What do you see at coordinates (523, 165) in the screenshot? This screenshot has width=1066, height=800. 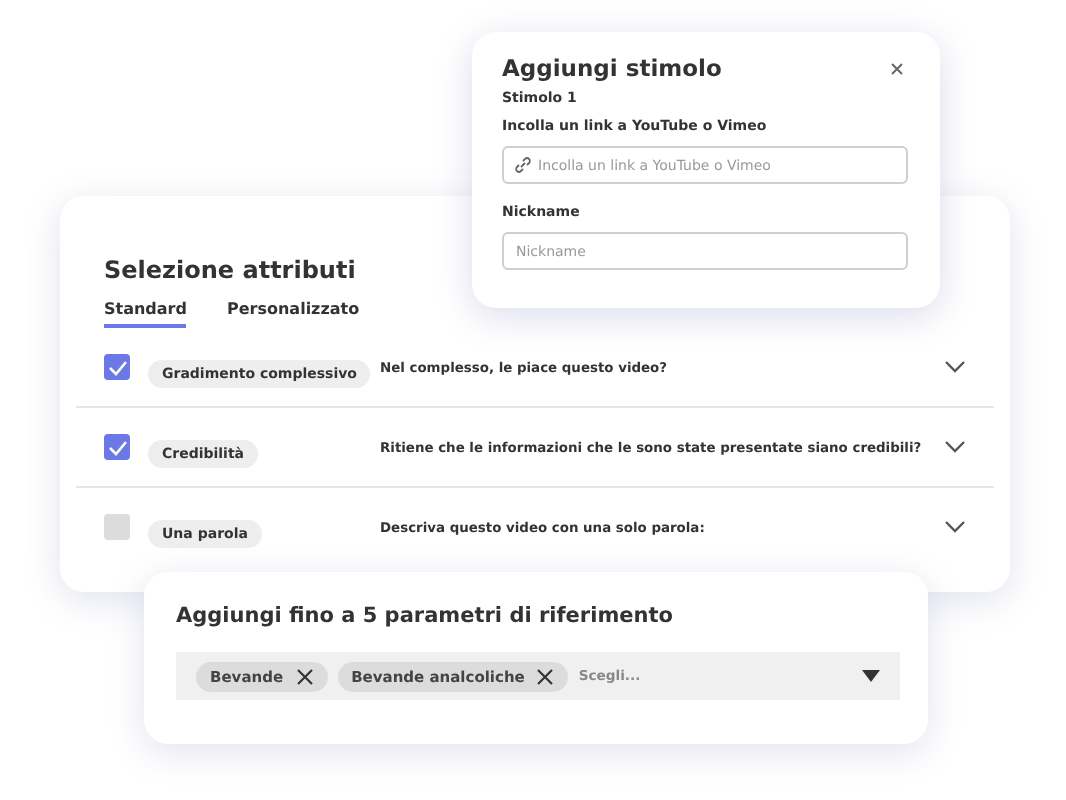 I see `link-icon` at bounding box center [523, 165].